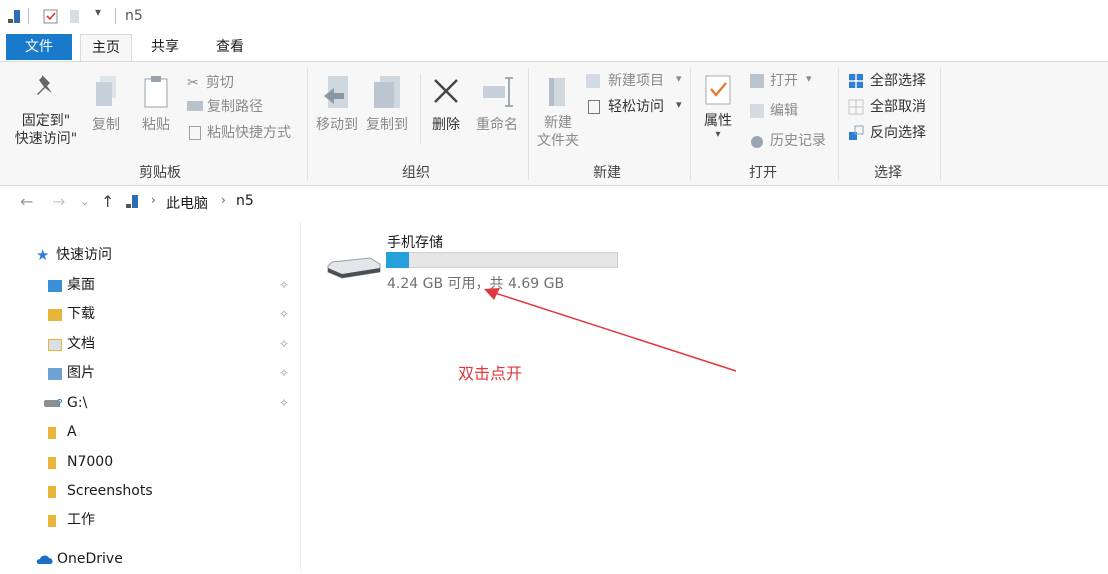 Image resolution: width=1108 pixels, height=574 pixels. Describe the element at coordinates (245, 201) in the screenshot. I see `breadcrumb-n5: n5` at that location.